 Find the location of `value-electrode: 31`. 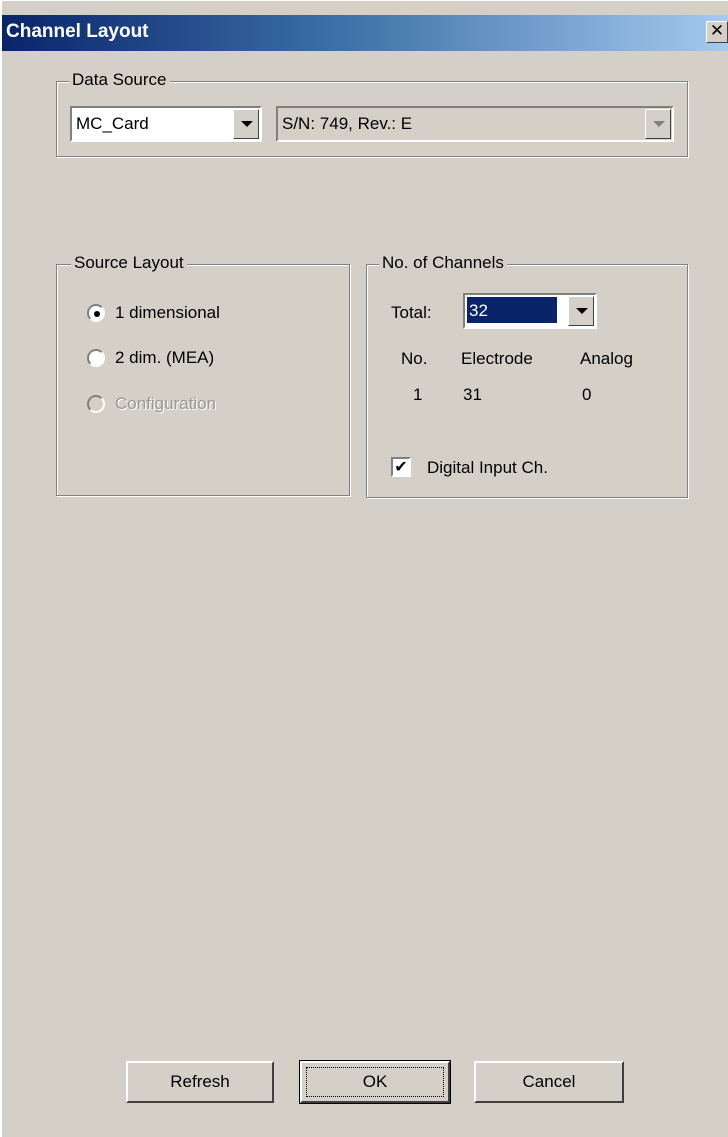

value-electrode: 31 is located at coordinates (472, 394).